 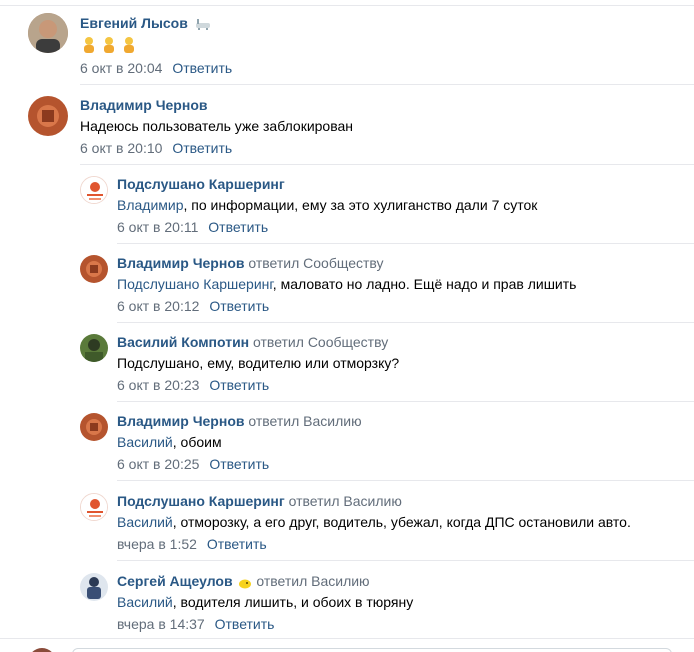 What do you see at coordinates (121, 148) in the screenshot?
I see `comment-date: 6 окт в 20:10` at bounding box center [121, 148].